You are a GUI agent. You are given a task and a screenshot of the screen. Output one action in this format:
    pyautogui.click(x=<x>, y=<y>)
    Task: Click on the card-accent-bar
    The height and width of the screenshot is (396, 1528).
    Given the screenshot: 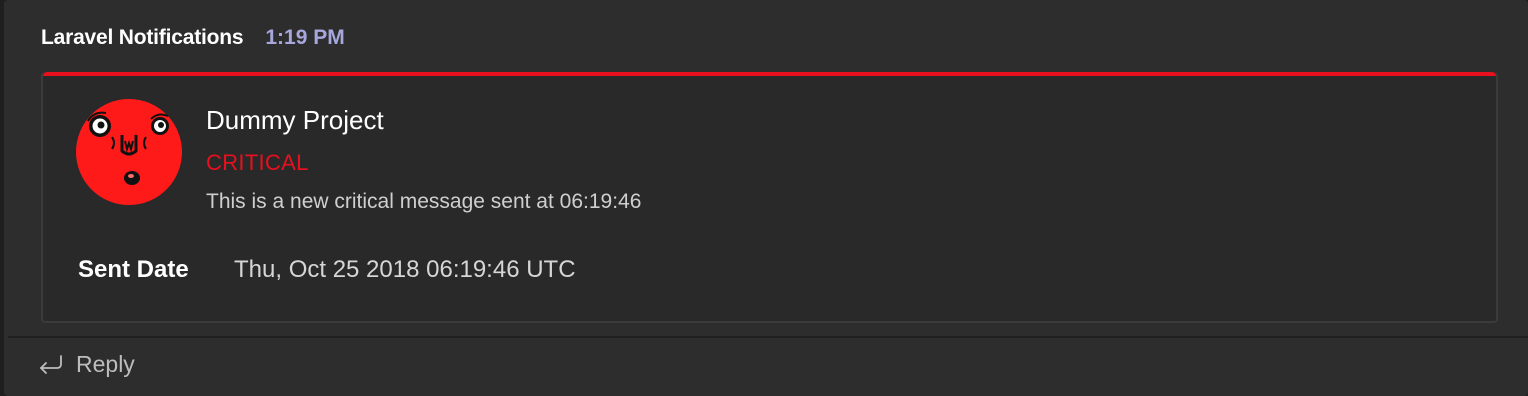 What is the action you would take?
    pyautogui.click(x=769, y=74)
    